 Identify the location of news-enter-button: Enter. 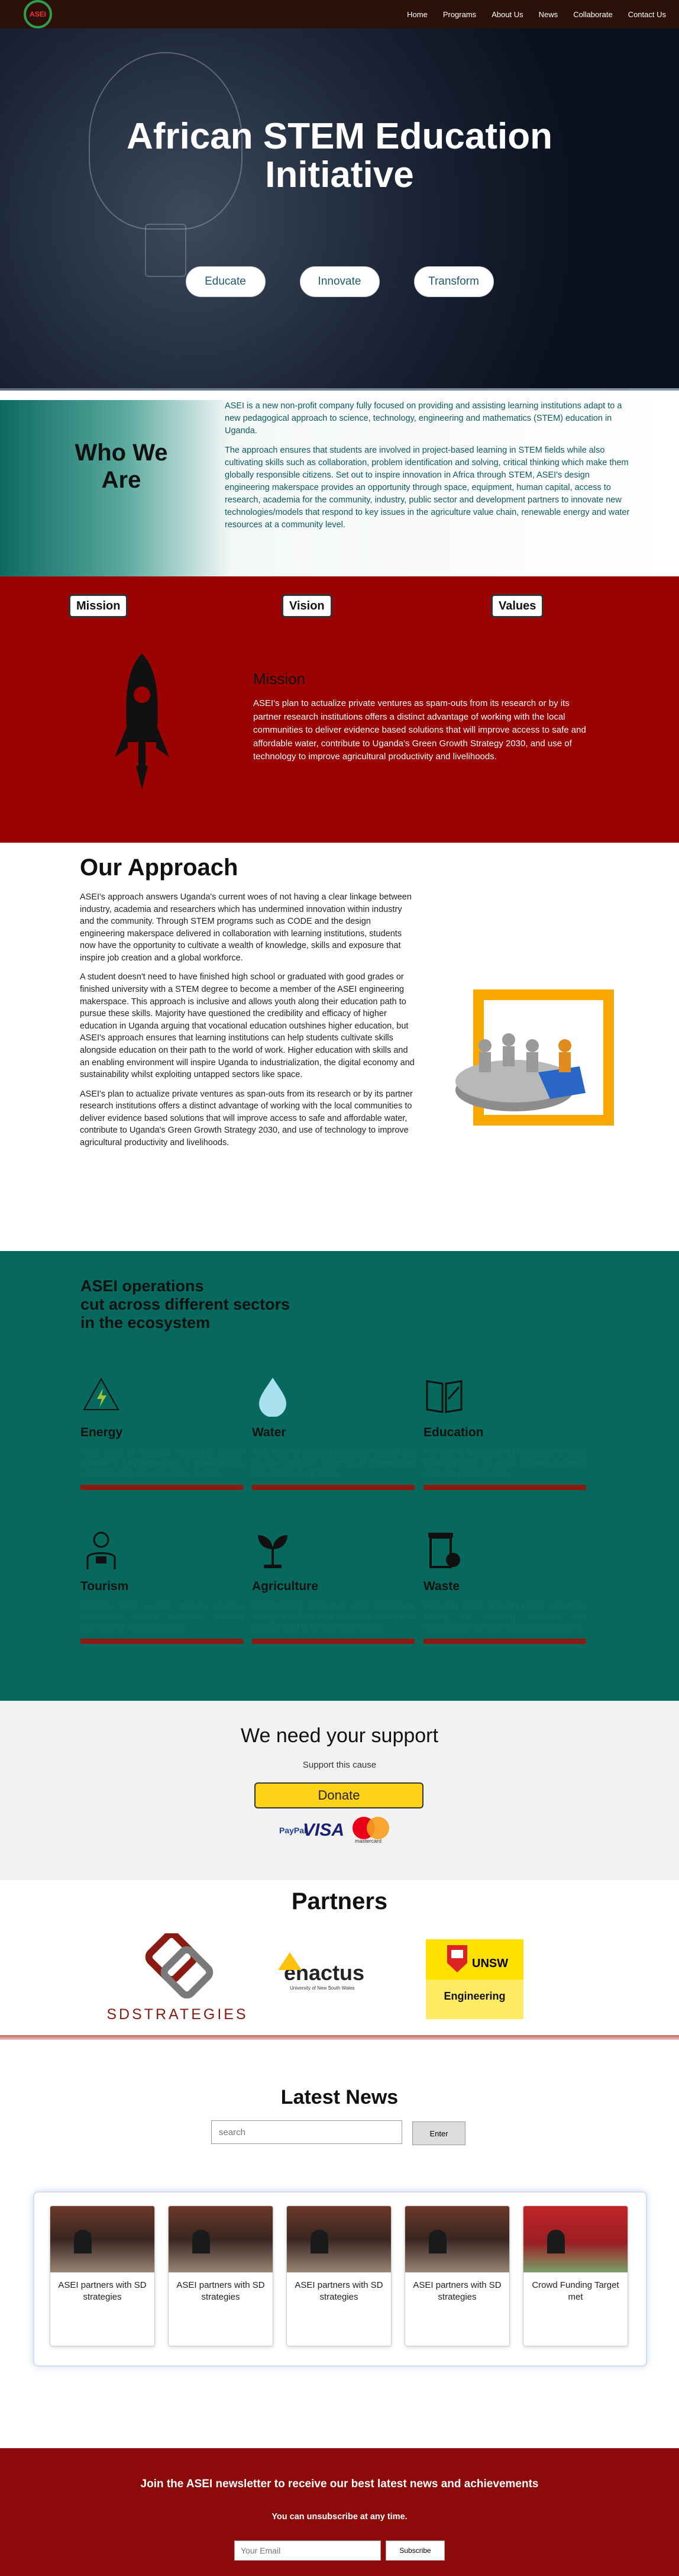
(438, 2133).